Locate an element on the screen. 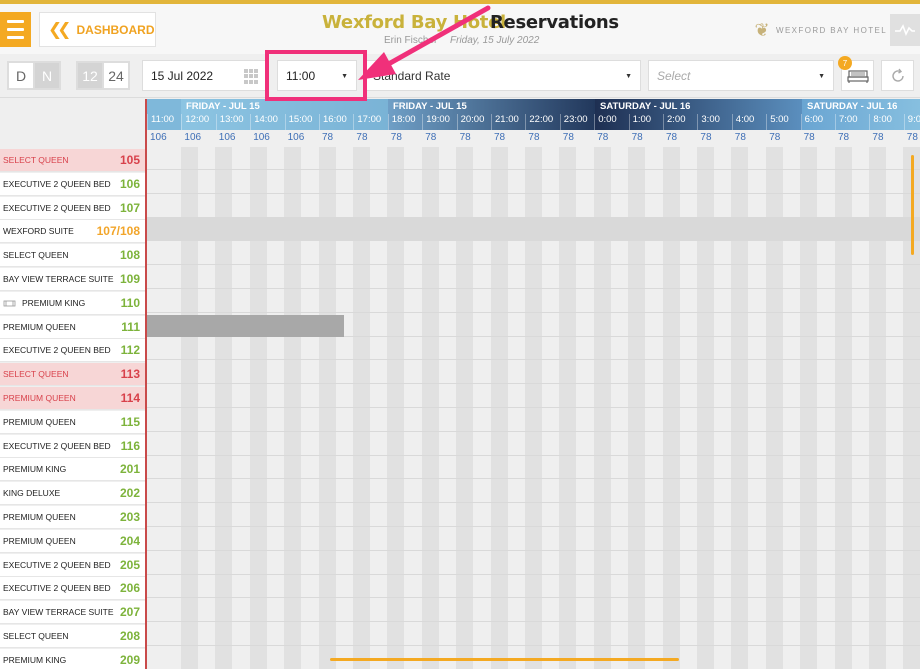 Image resolution: width=920 pixels, height=669 pixels. hamburger-menu-button is located at coordinates (15, 29).